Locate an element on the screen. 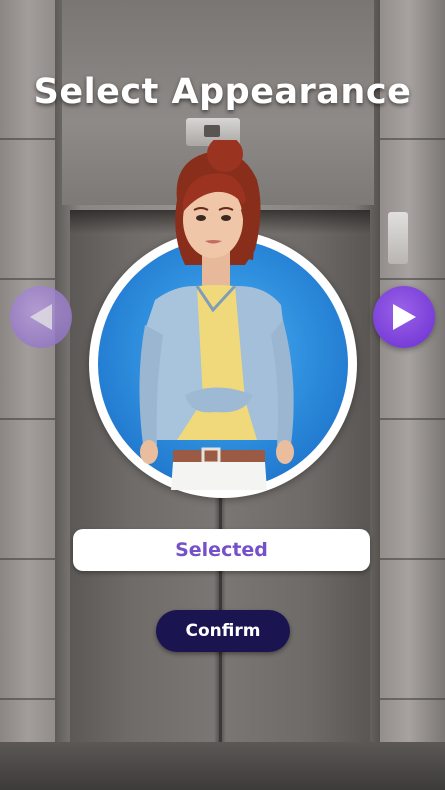 Image resolution: width=445 pixels, height=790 pixels. next-appearance-button is located at coordinates (404, 317).